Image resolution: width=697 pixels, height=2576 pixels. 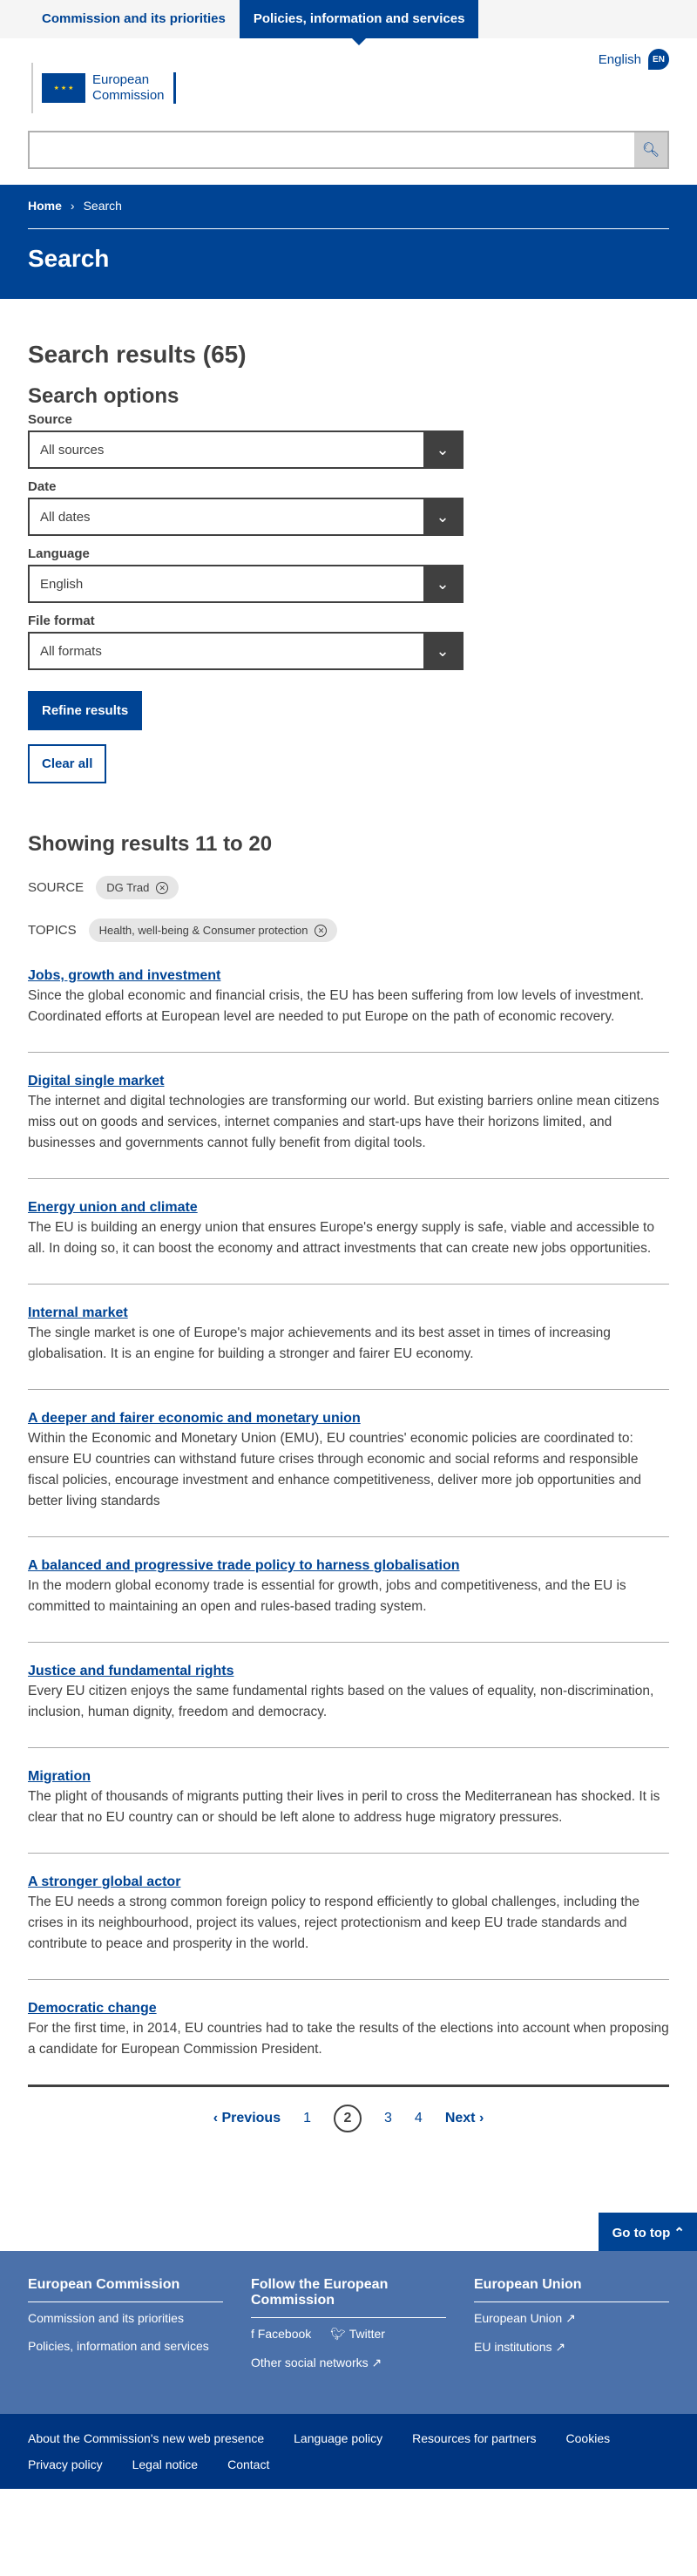 I want to click on breadcrumb-current: Search, so click(x=102, y=206).